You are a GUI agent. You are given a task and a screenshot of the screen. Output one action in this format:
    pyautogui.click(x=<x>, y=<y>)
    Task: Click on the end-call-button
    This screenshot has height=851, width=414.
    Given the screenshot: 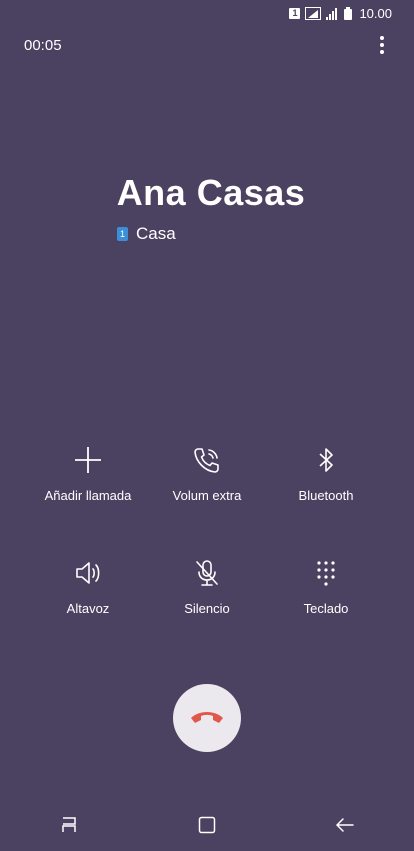 What is the action you would take?
    pyautogui.click(x=207, y=718)
    